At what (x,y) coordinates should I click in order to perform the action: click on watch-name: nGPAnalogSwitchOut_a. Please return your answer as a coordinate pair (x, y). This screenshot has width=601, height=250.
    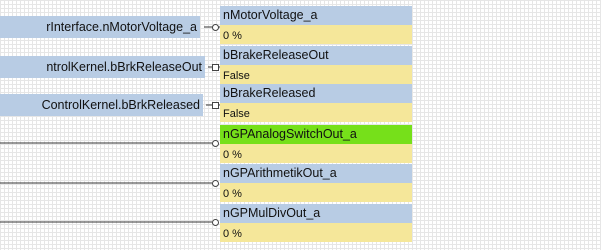
    Looking at the image, I should click on (316, 134).